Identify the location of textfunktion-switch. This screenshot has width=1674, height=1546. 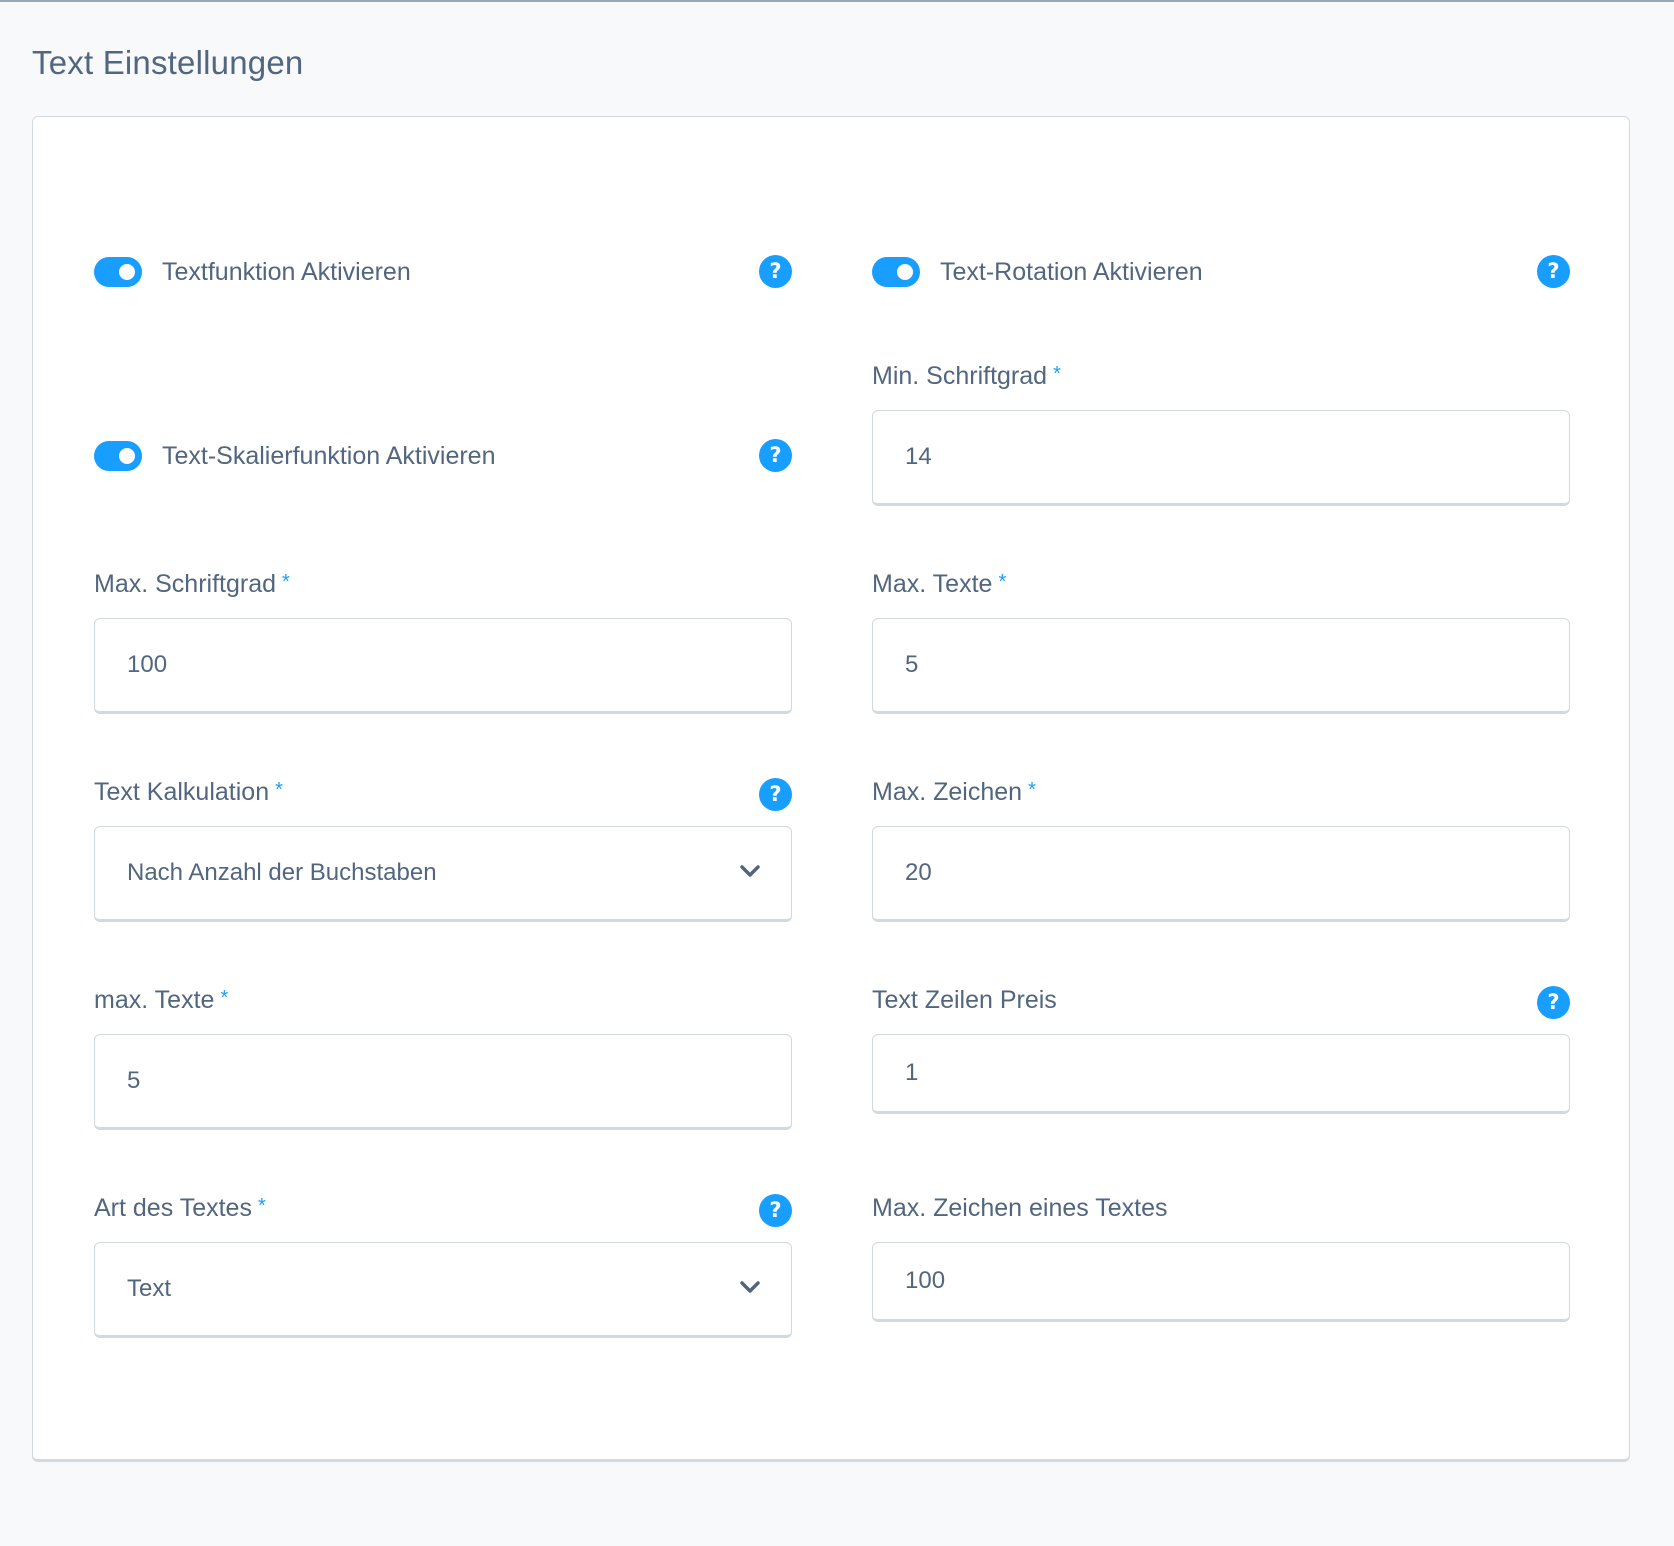
(118, 272).